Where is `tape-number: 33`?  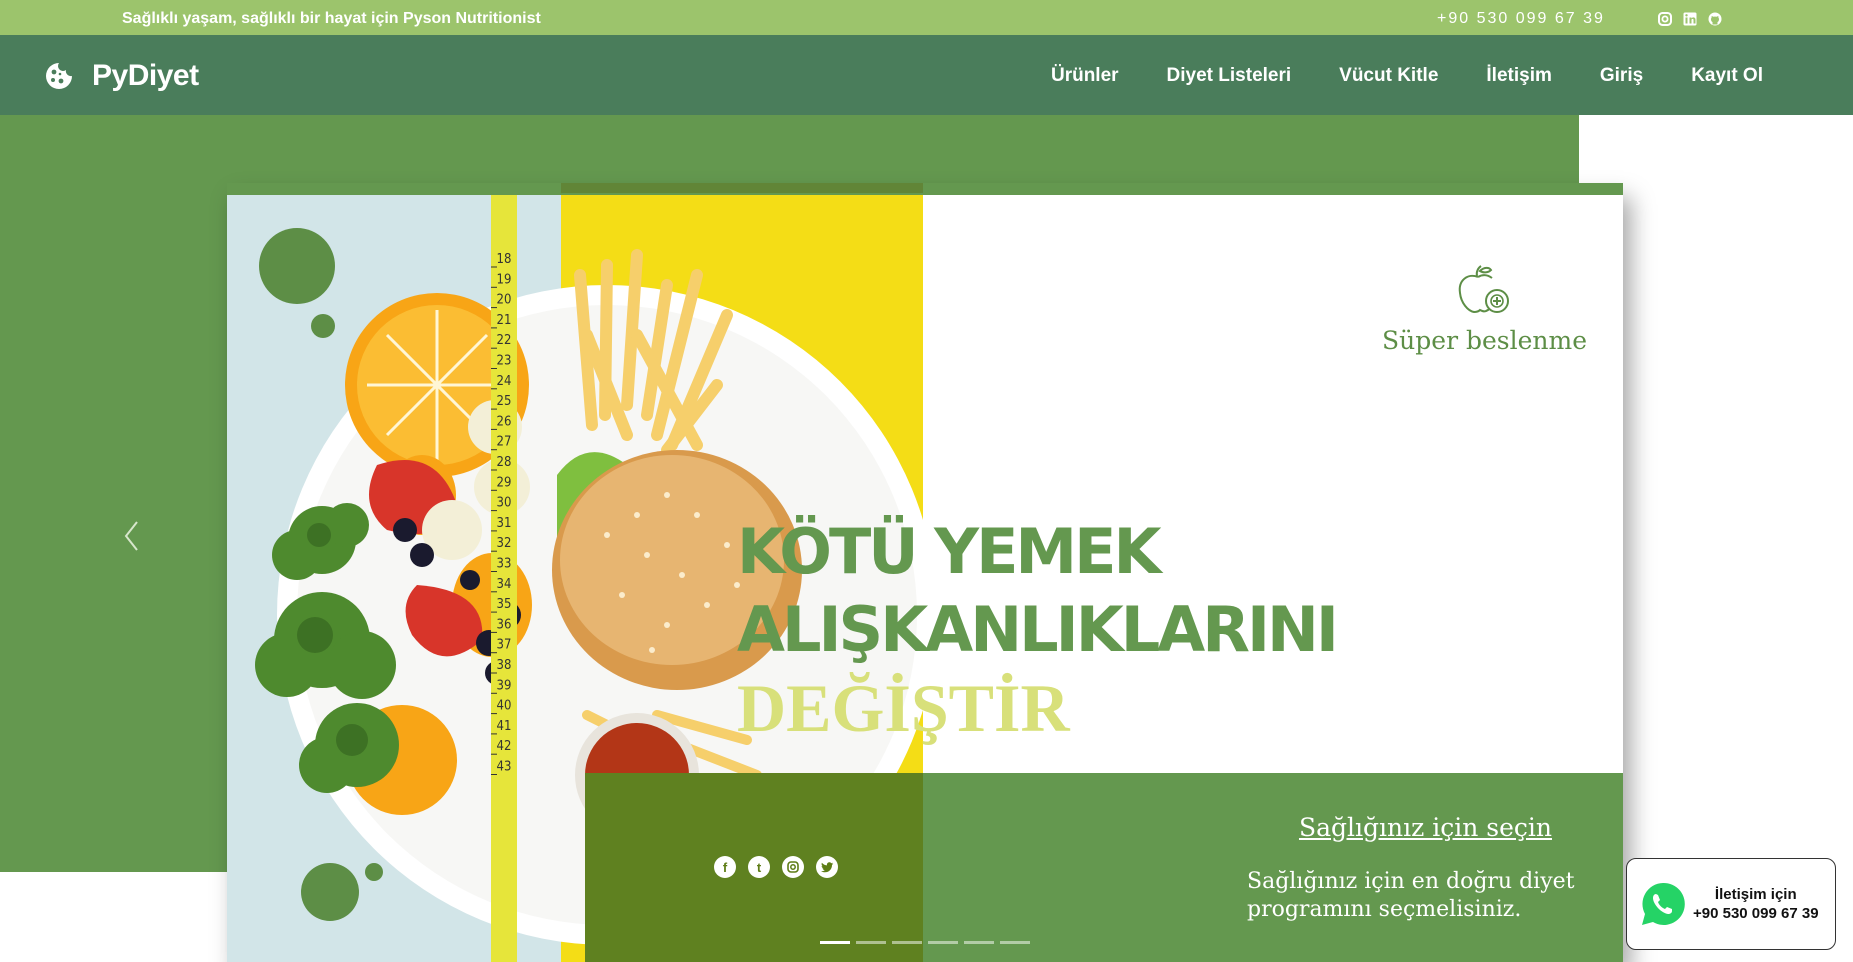 tape-number: 33 is located at coordinates (504, 564).